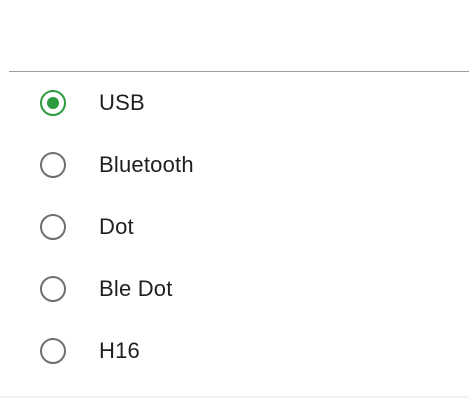  I want to click on option-label-ble-dot: Ble Dot, so click(136, 288).